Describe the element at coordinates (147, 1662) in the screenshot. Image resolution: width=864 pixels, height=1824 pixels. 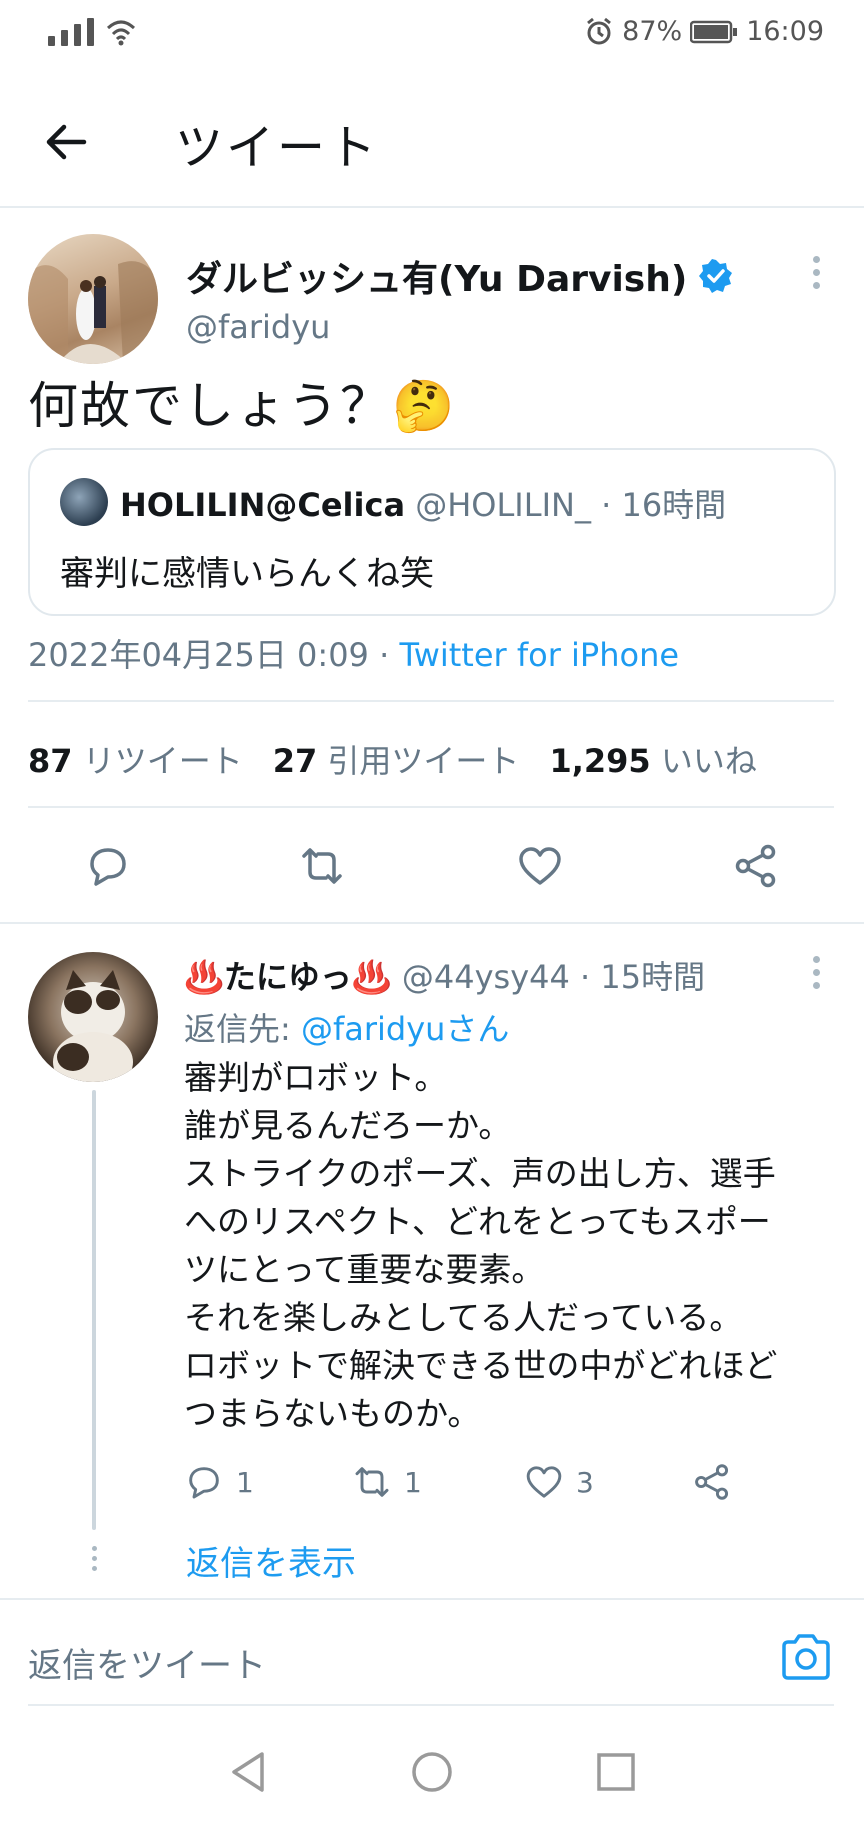
I see `reply-composer-input: 返信をツイート` at that location.